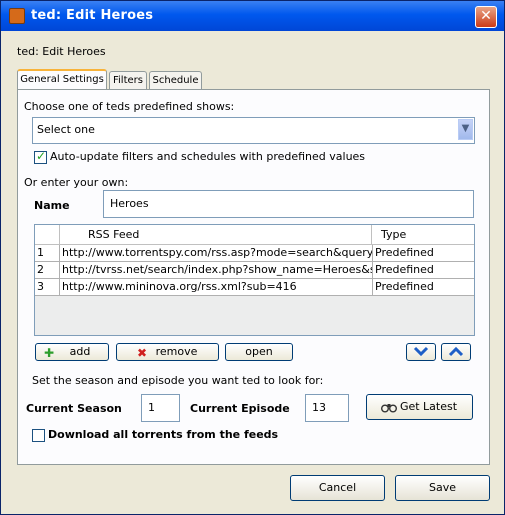 Image resolution: width=505 pixels, height=515 pixels. I want to click on checkmark-icon: ✓, so click(41, 156).